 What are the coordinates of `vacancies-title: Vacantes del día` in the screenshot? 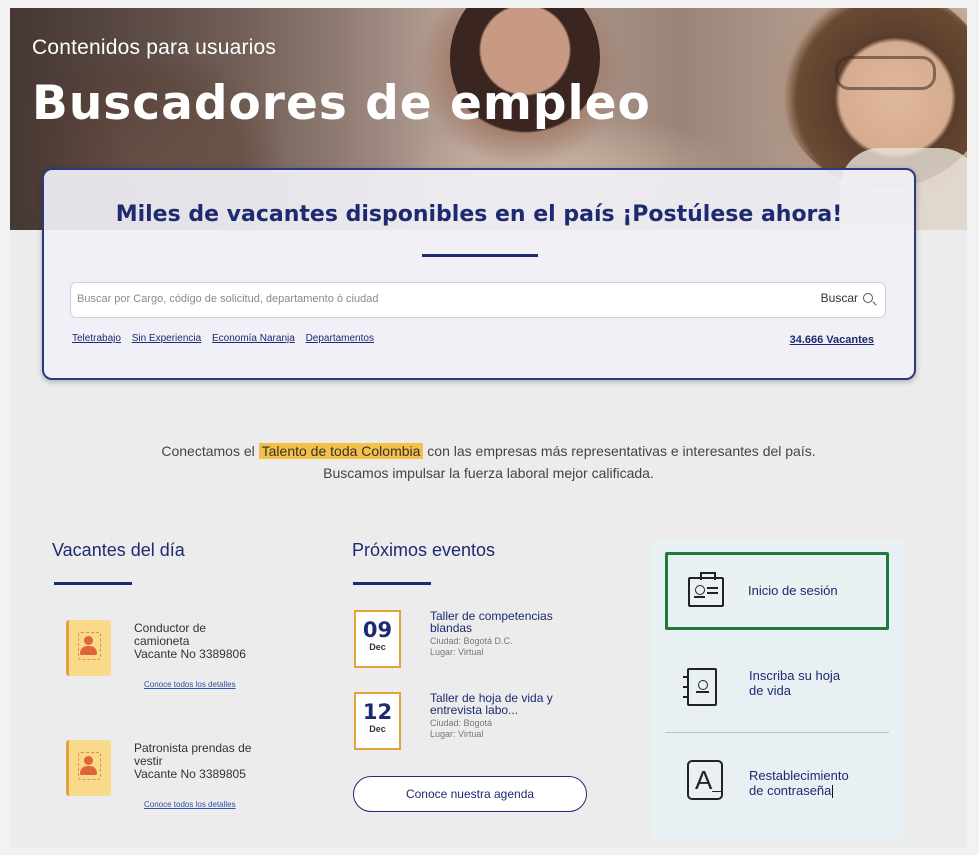 It's located at (118, 550).